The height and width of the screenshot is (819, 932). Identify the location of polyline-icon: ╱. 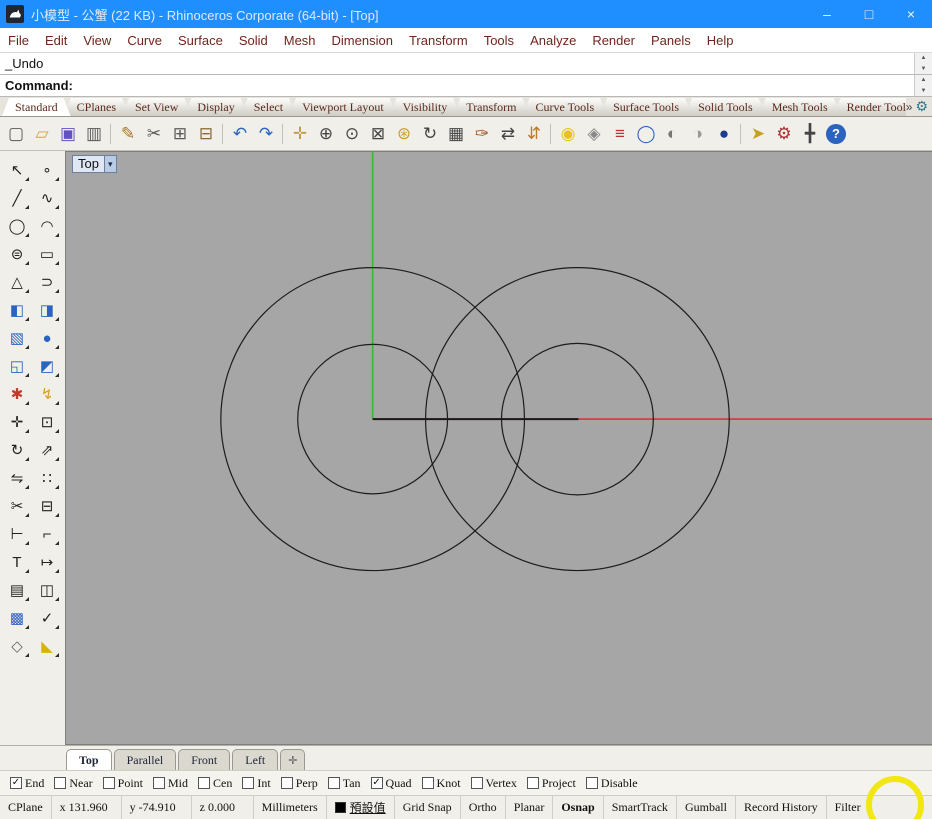
(17, 198).